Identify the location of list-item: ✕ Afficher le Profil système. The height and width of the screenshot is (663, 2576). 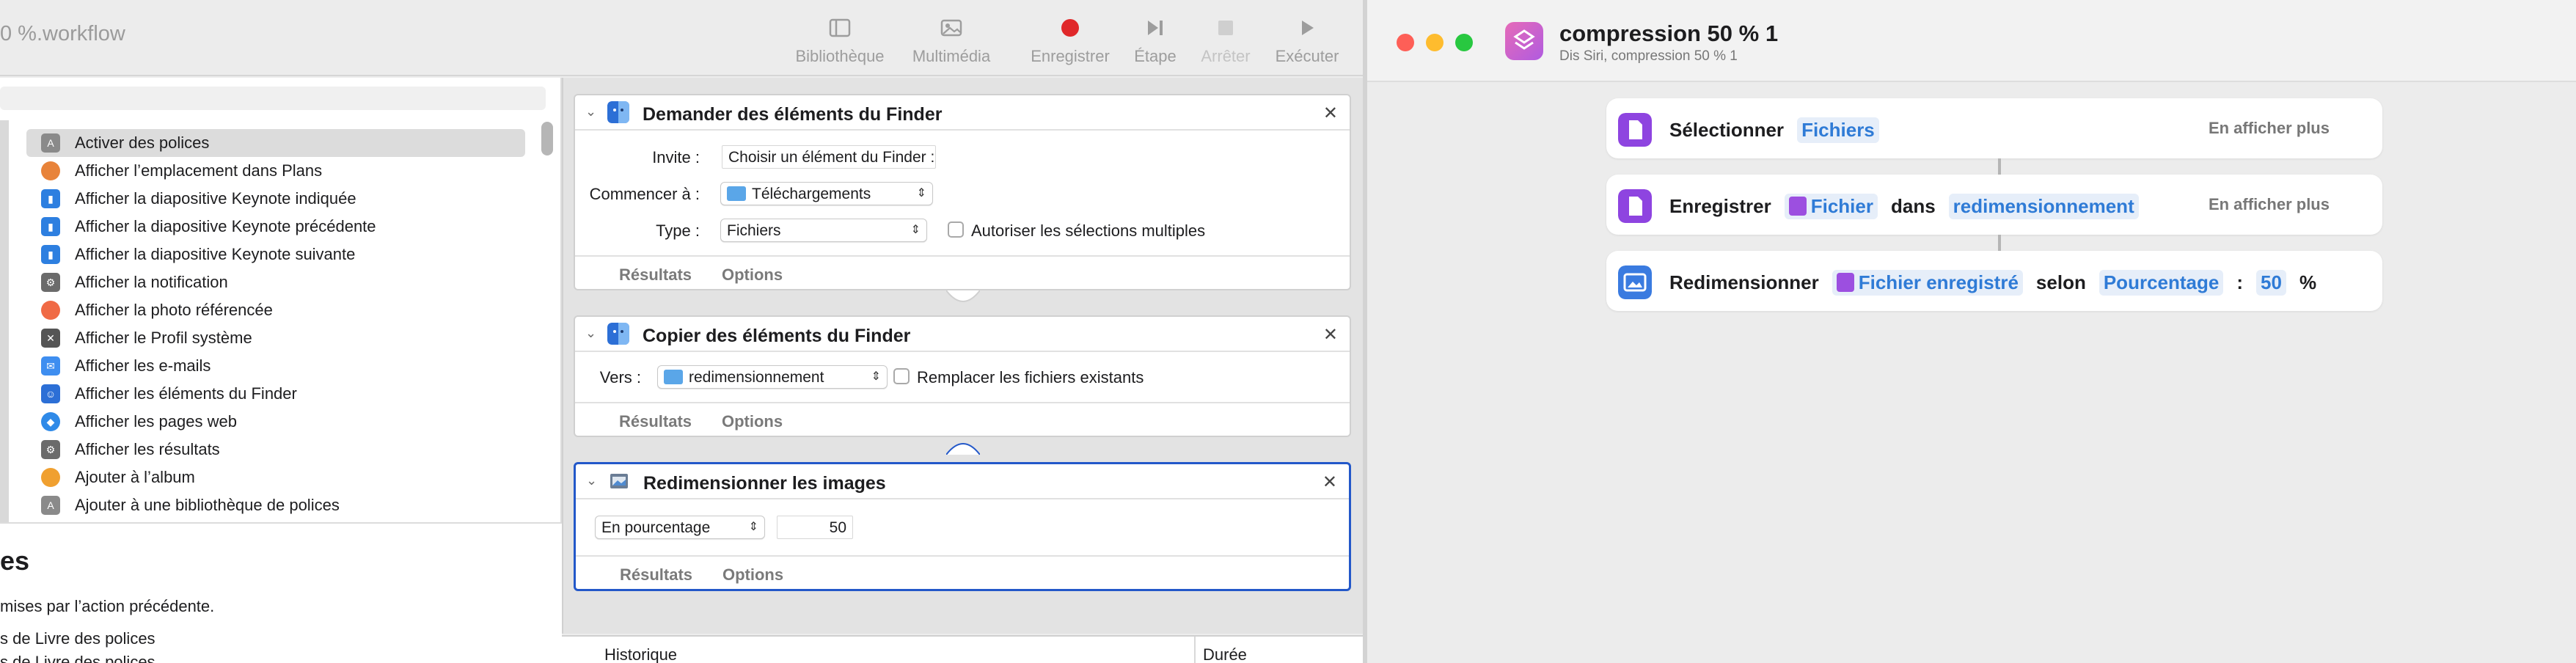
(275, 338).